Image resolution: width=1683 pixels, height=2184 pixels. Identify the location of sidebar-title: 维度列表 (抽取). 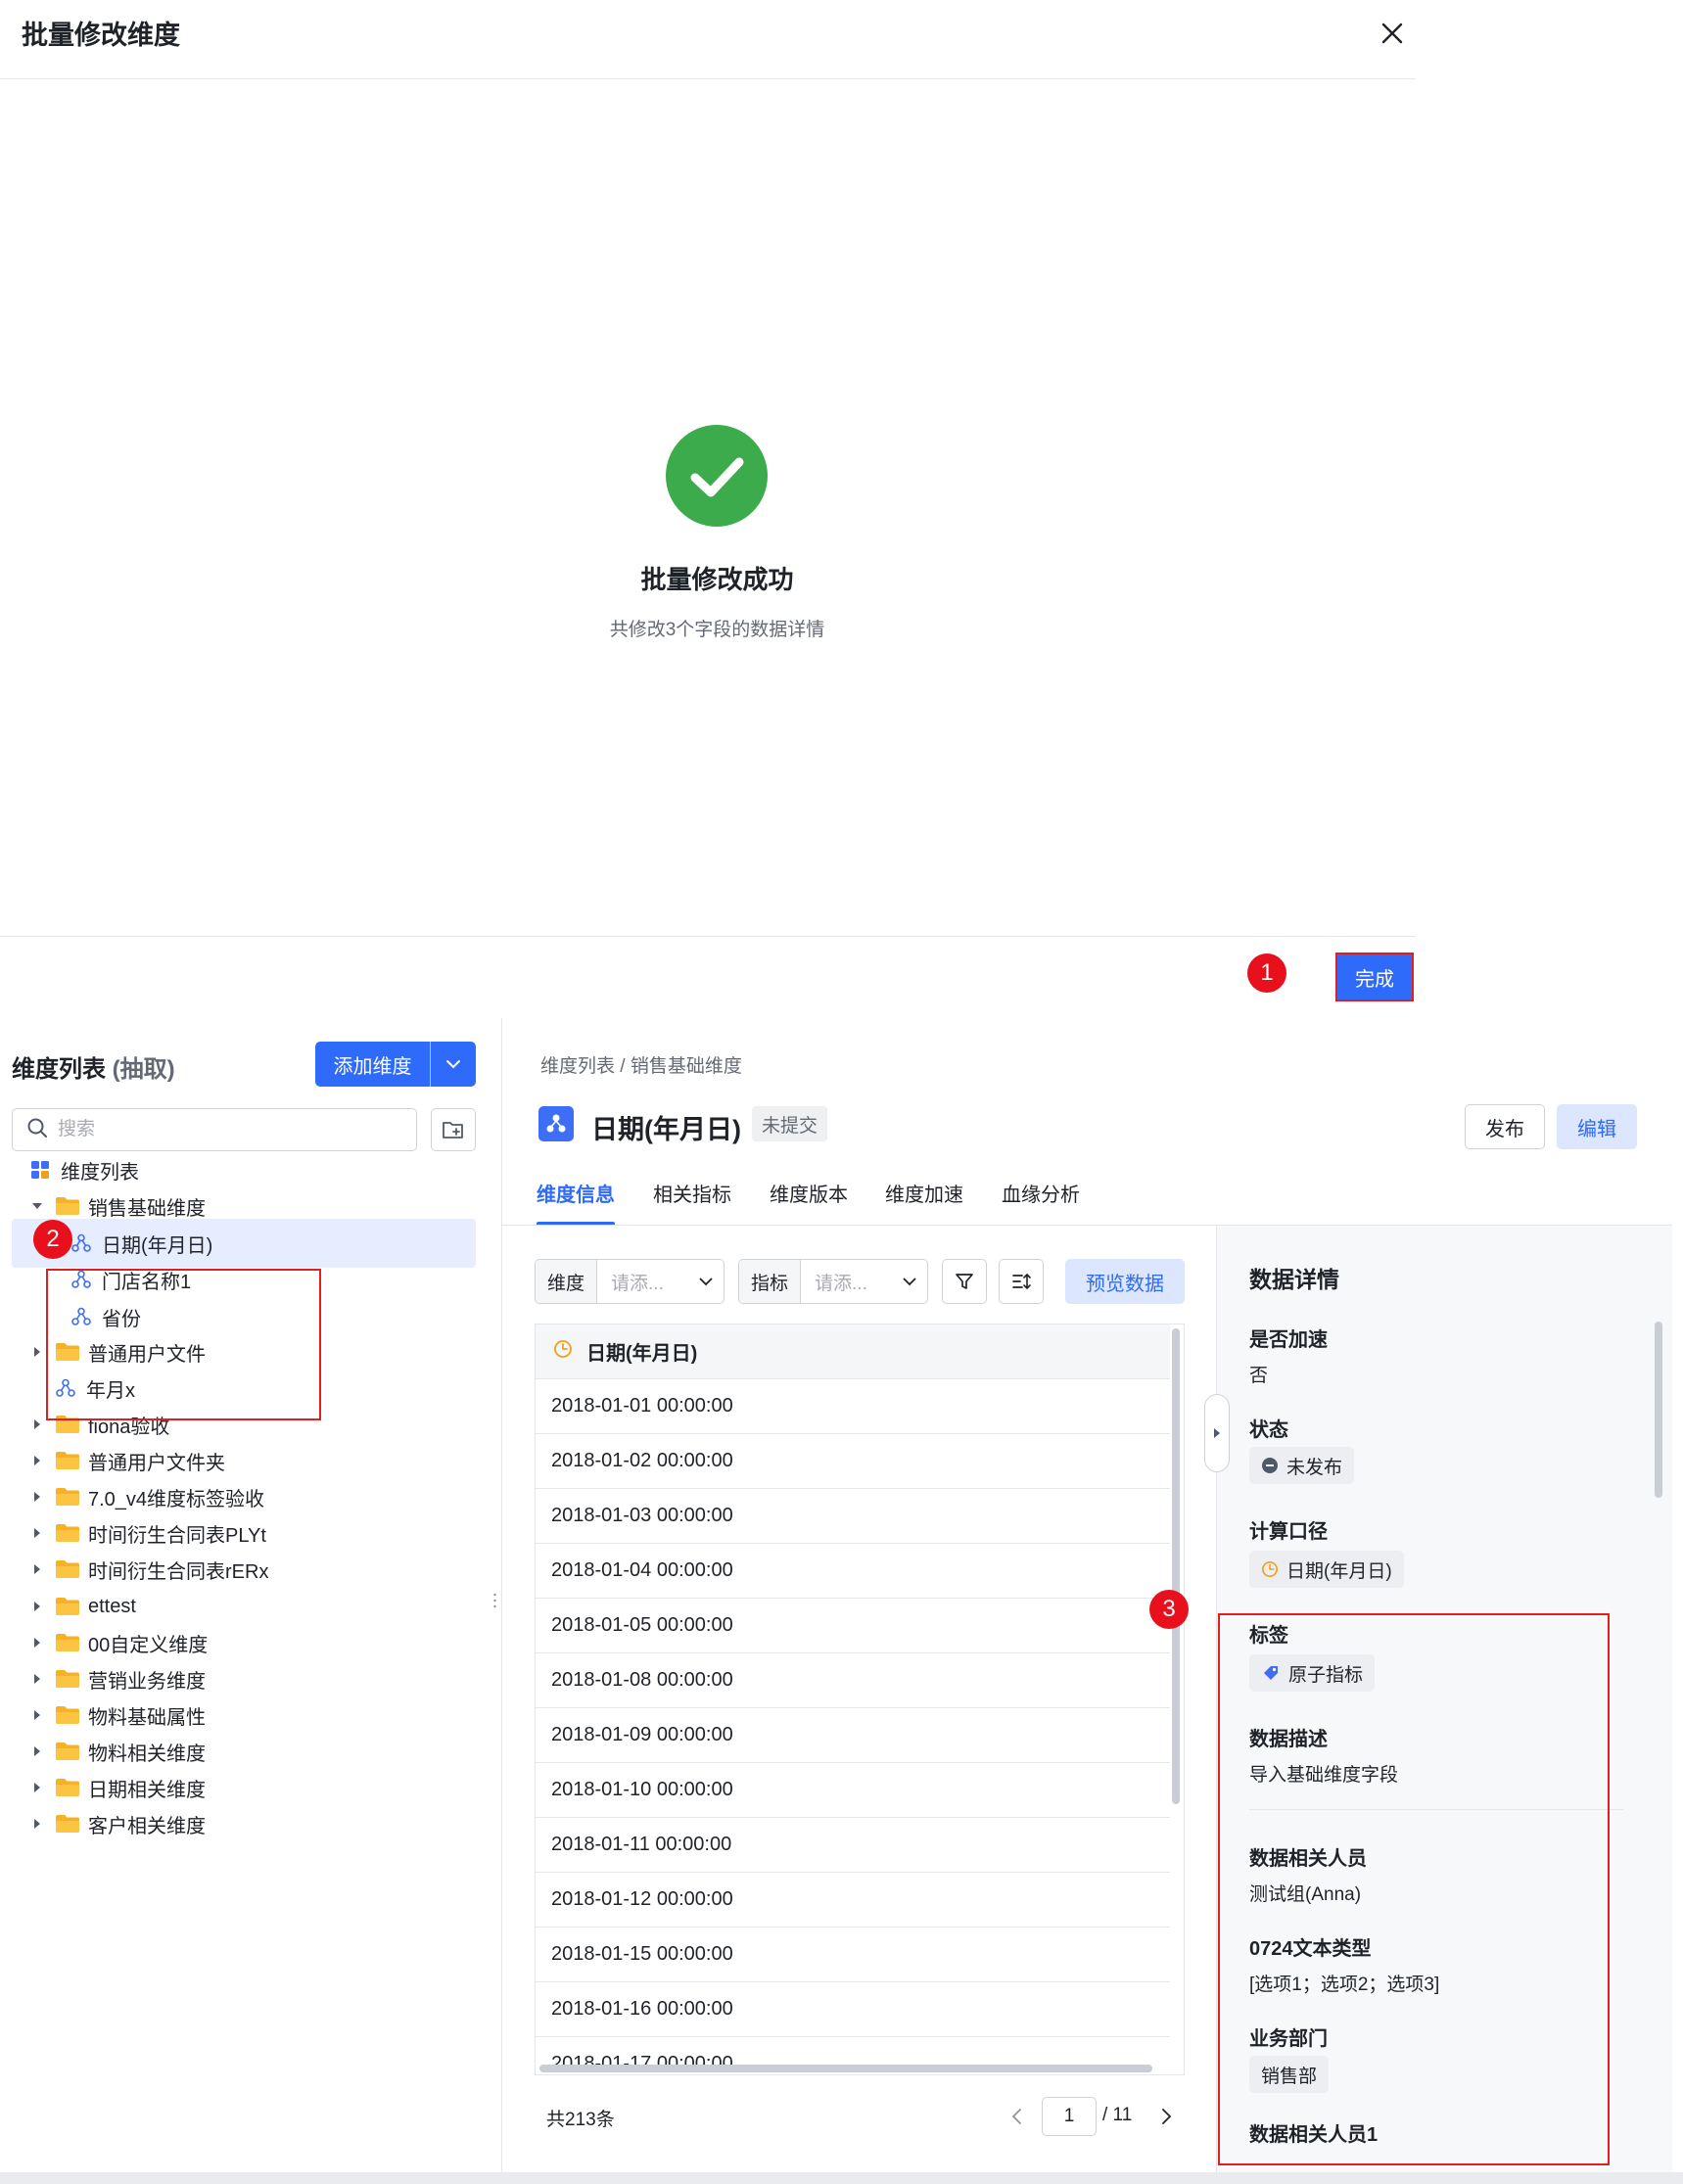
(94, 1066).